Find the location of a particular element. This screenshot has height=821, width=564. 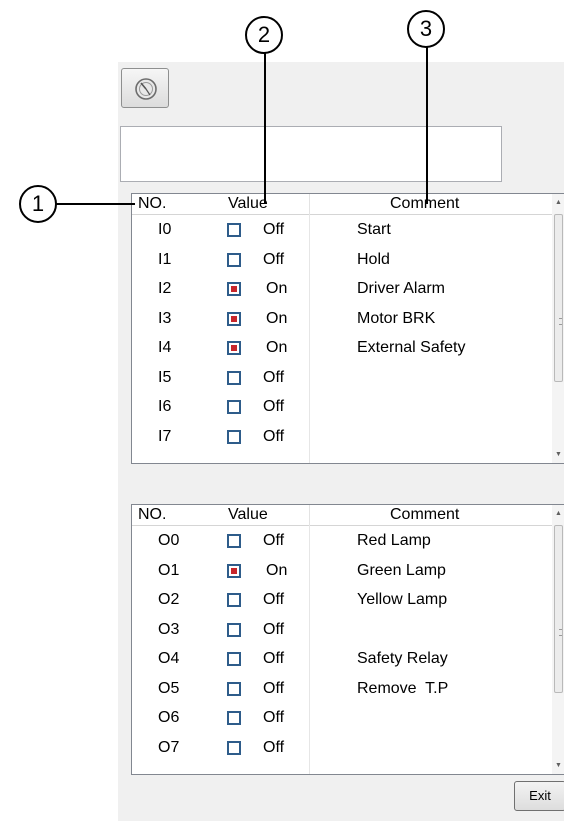

callout-3: 3 is located at coordinates (426, 29).